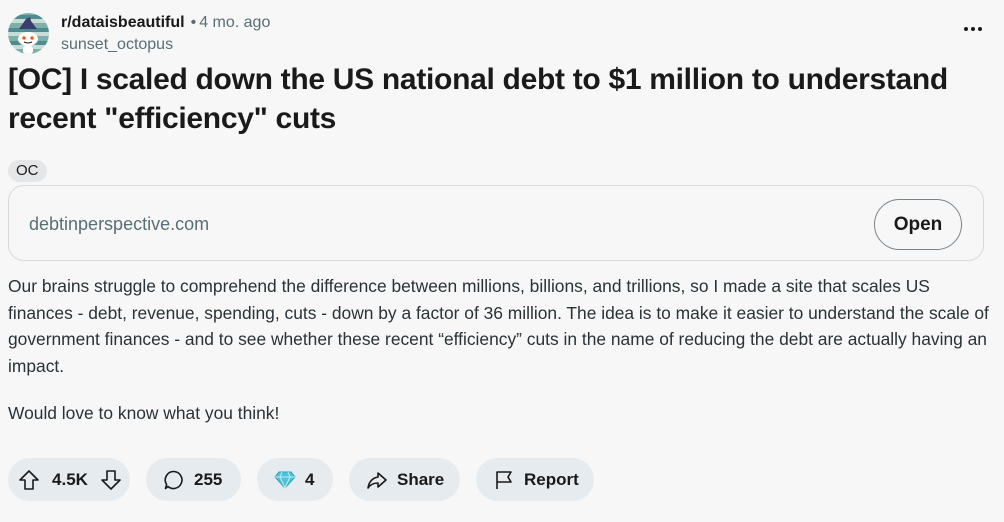 Image resolution: width=1004 pixels, height=522 pixels. What do you see at coordinates (235, 22) in the screenshot?
I see `post-age: 4 mo. ago` at bounding box center [235, 22].